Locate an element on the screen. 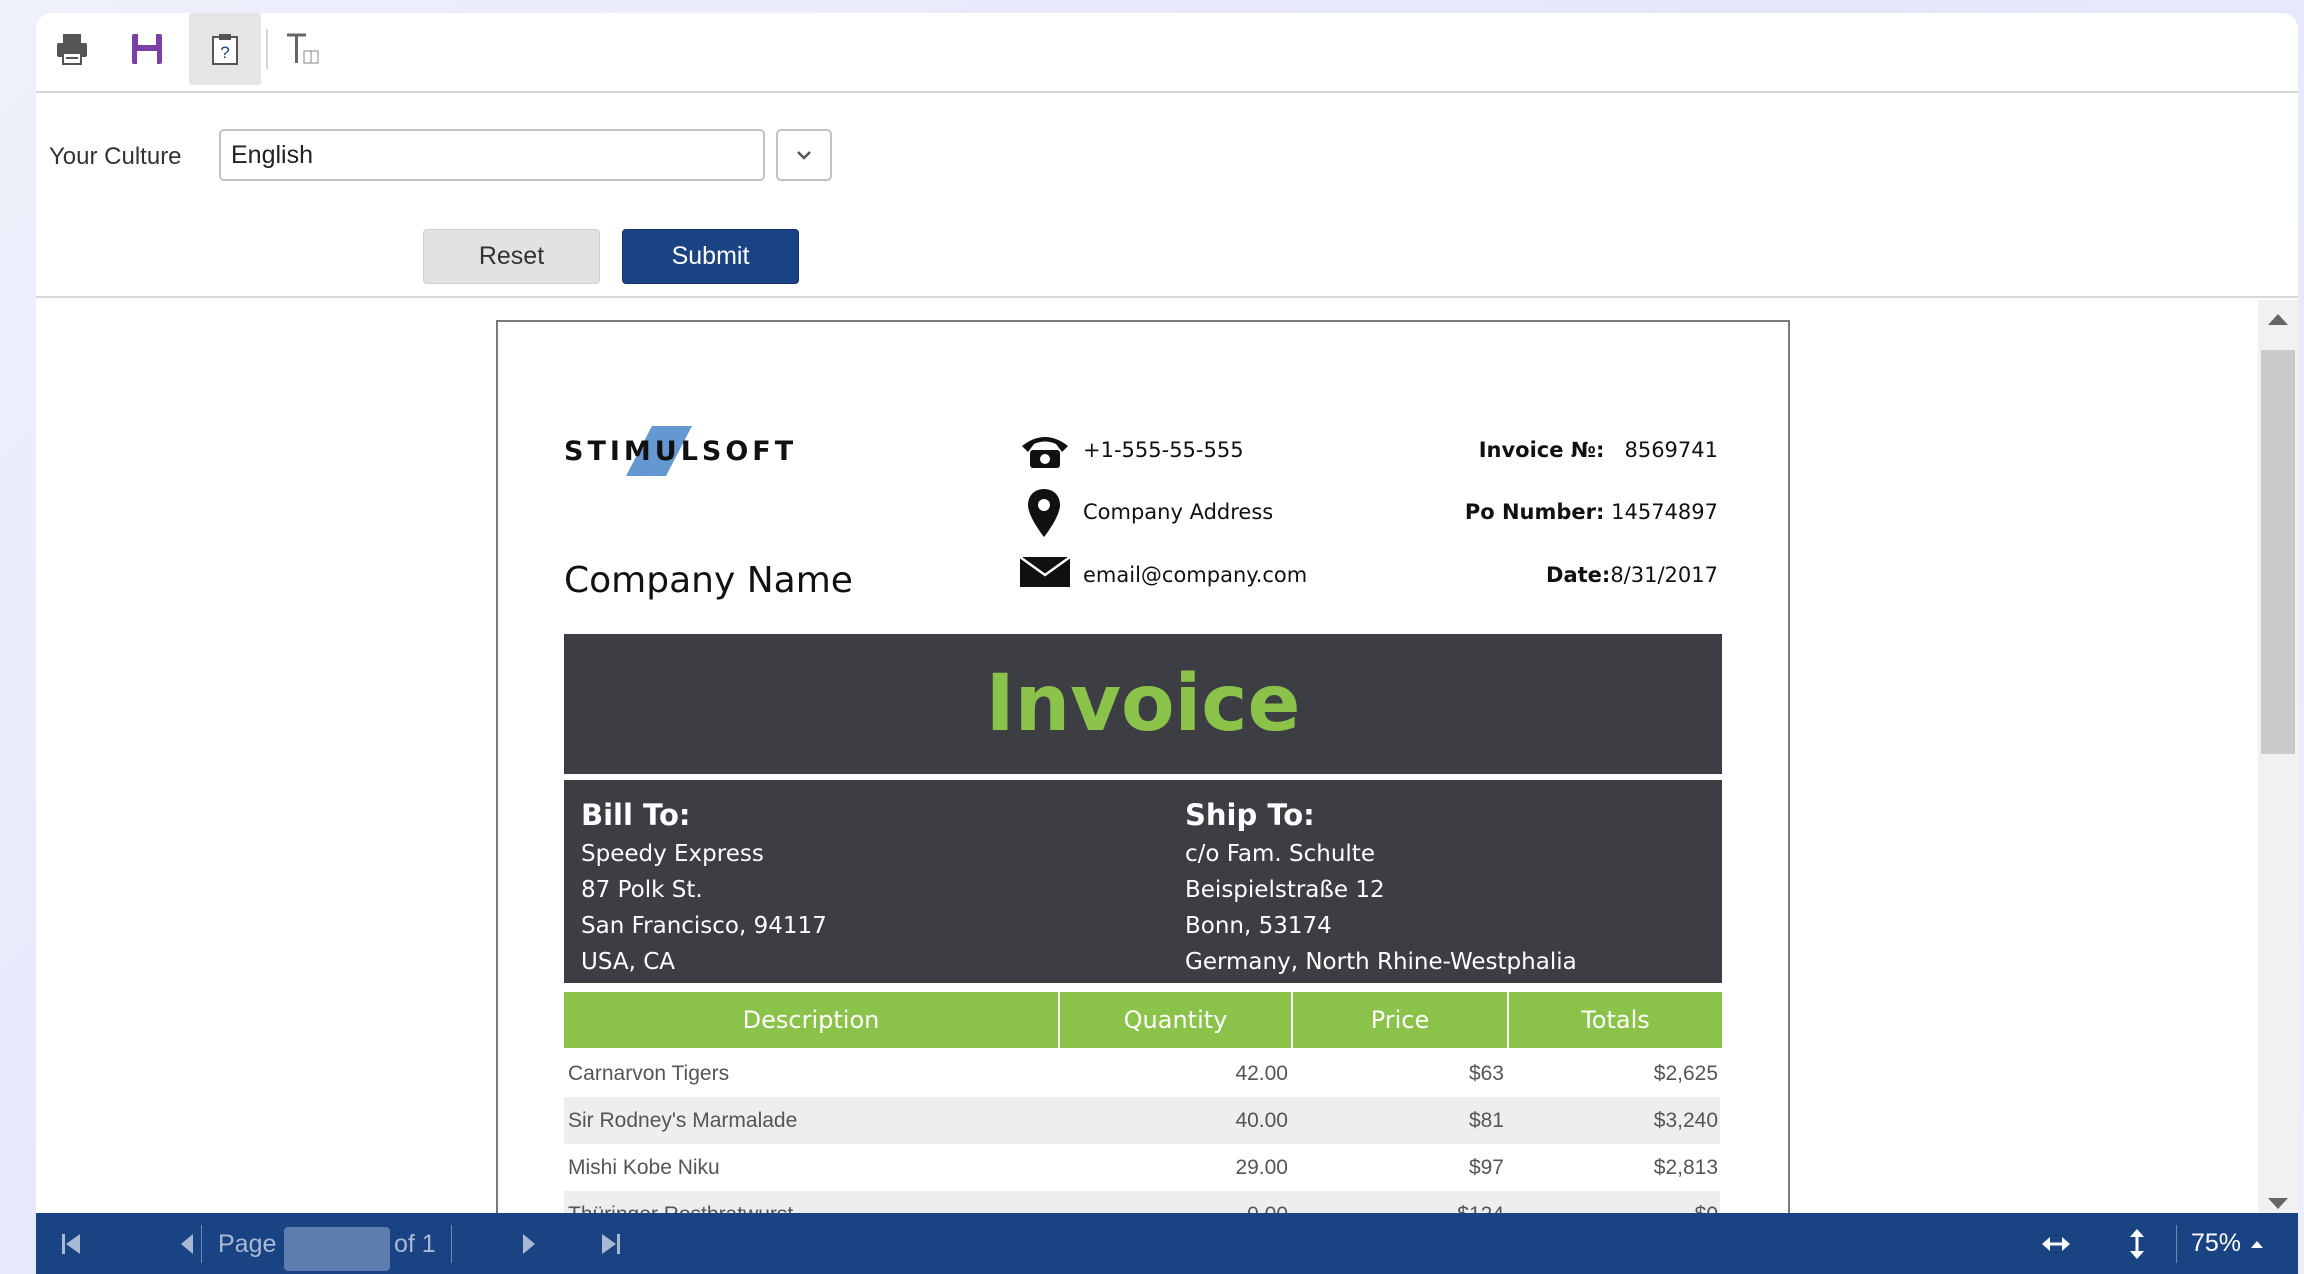 The height and width of the screenshot is (1274, 2304). editor-button is located at coordinates (304, 49).